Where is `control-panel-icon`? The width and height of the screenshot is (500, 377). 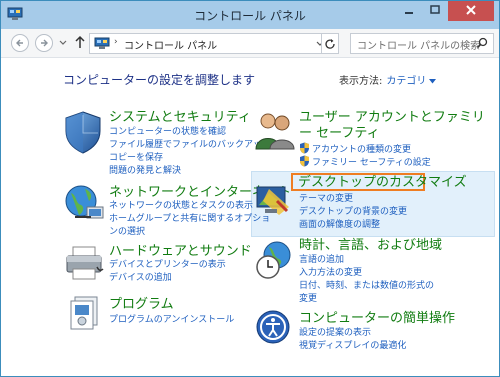 control-panel-icon is located at coordinates (102, 43).